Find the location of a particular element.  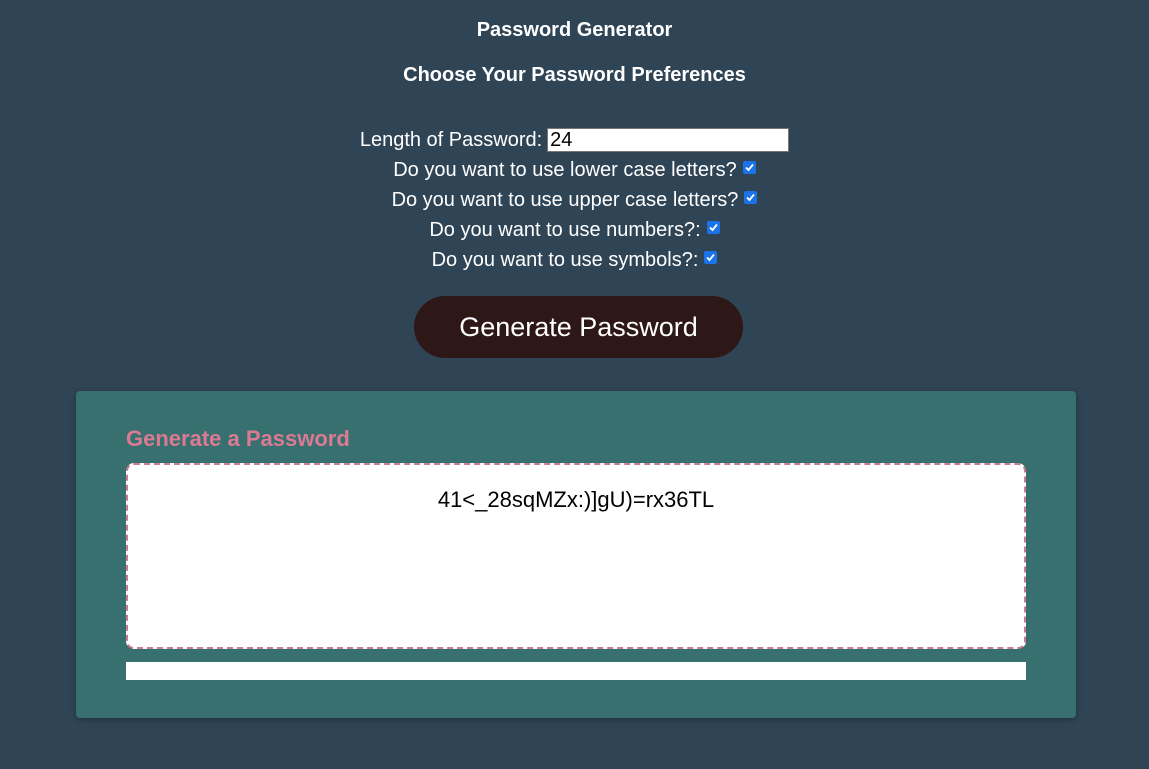

numbers-checkbox is located at coordinates (713, 227).